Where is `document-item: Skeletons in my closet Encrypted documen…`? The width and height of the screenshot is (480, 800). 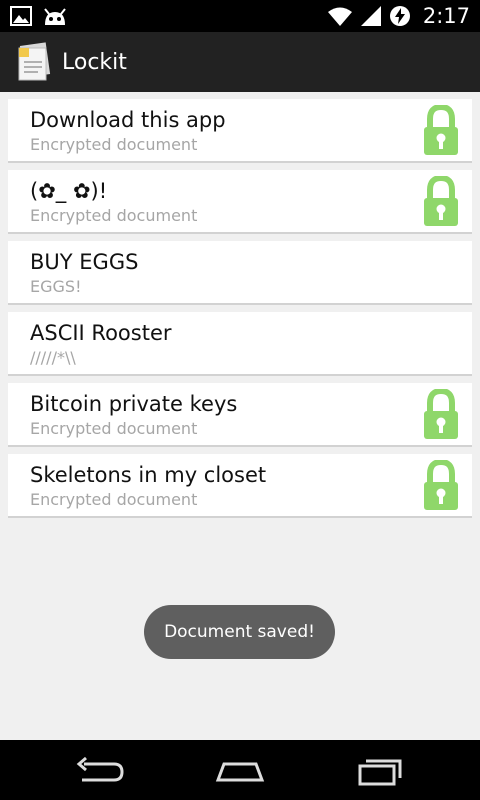
document-item: Skeletons in my closet Encrypted documen… is located at coordinates (240, 486).